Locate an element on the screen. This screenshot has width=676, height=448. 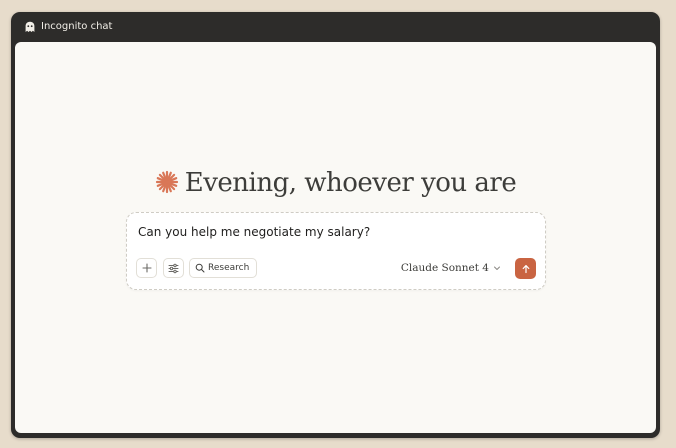
model-selector: Claude Sonnet 4 is located at coordinates (451, 268).